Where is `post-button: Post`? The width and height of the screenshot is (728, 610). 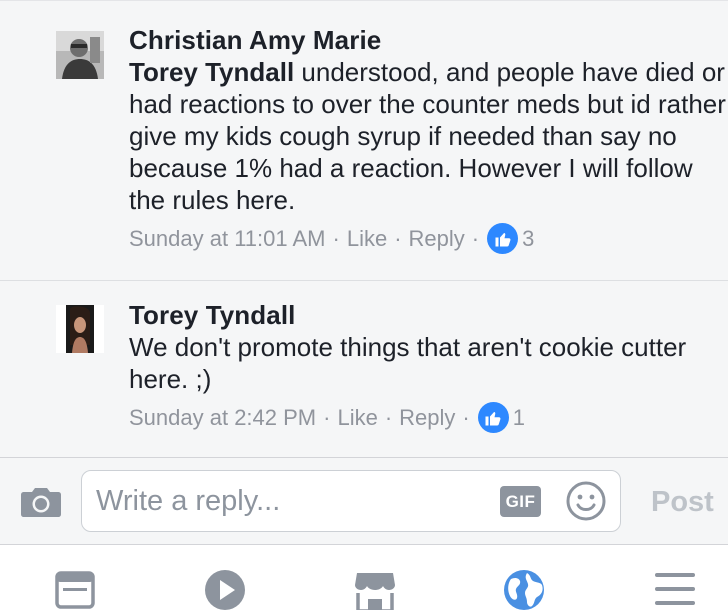 post-button: Post is located at coordinates (682, 502).